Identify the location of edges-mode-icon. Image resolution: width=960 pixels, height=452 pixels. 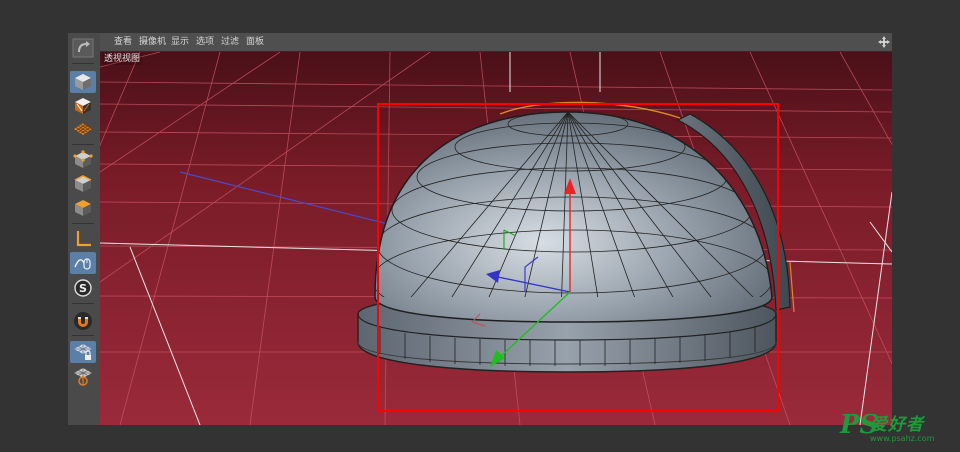
(83, 183).